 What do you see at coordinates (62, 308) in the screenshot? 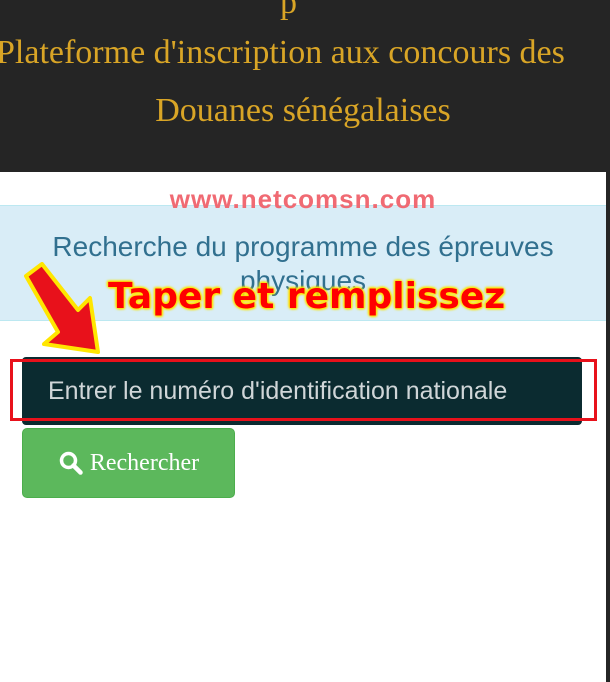
I see `red-arrow-icon` at bounding box center [62, 308].